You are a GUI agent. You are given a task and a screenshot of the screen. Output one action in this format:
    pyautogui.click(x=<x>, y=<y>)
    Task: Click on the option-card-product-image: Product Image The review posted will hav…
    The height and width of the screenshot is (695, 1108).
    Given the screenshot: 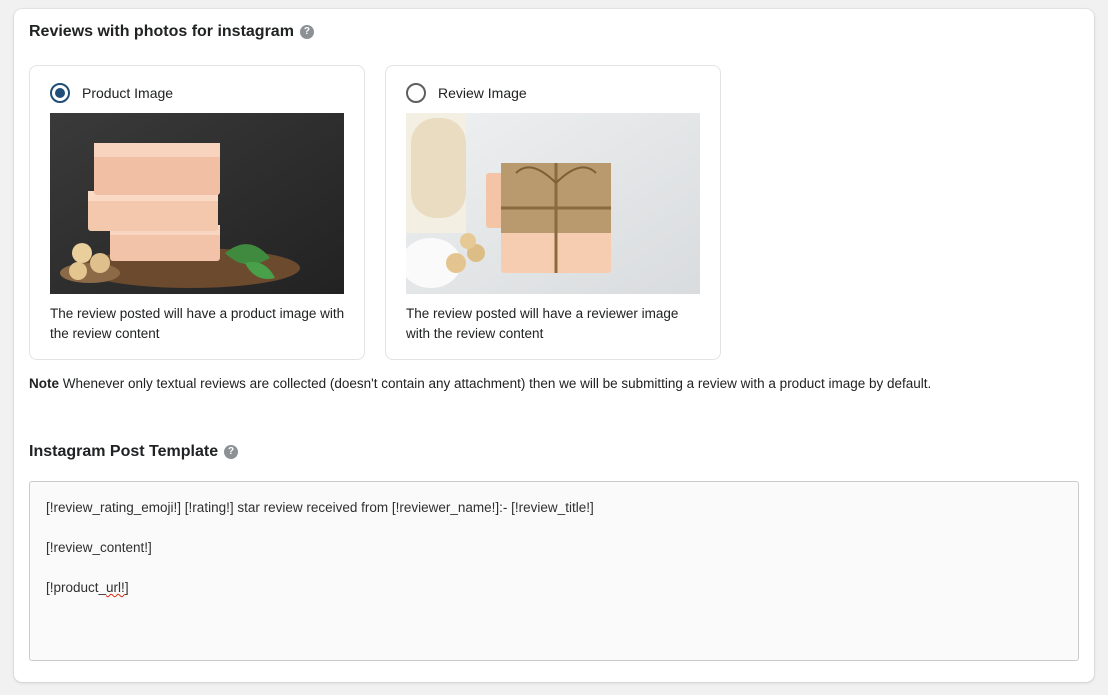 What is the action you would take?
    pyautogui.click(x=197, y=212)
    